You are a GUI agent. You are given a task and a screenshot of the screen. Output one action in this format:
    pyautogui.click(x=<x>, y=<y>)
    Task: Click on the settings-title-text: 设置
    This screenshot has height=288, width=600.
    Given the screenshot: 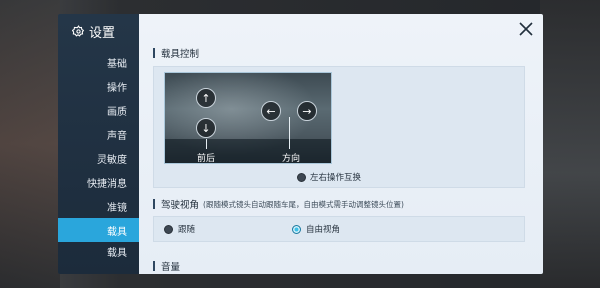 What is the action you would take?
    pyautogui.click(x=102, y=33)
    